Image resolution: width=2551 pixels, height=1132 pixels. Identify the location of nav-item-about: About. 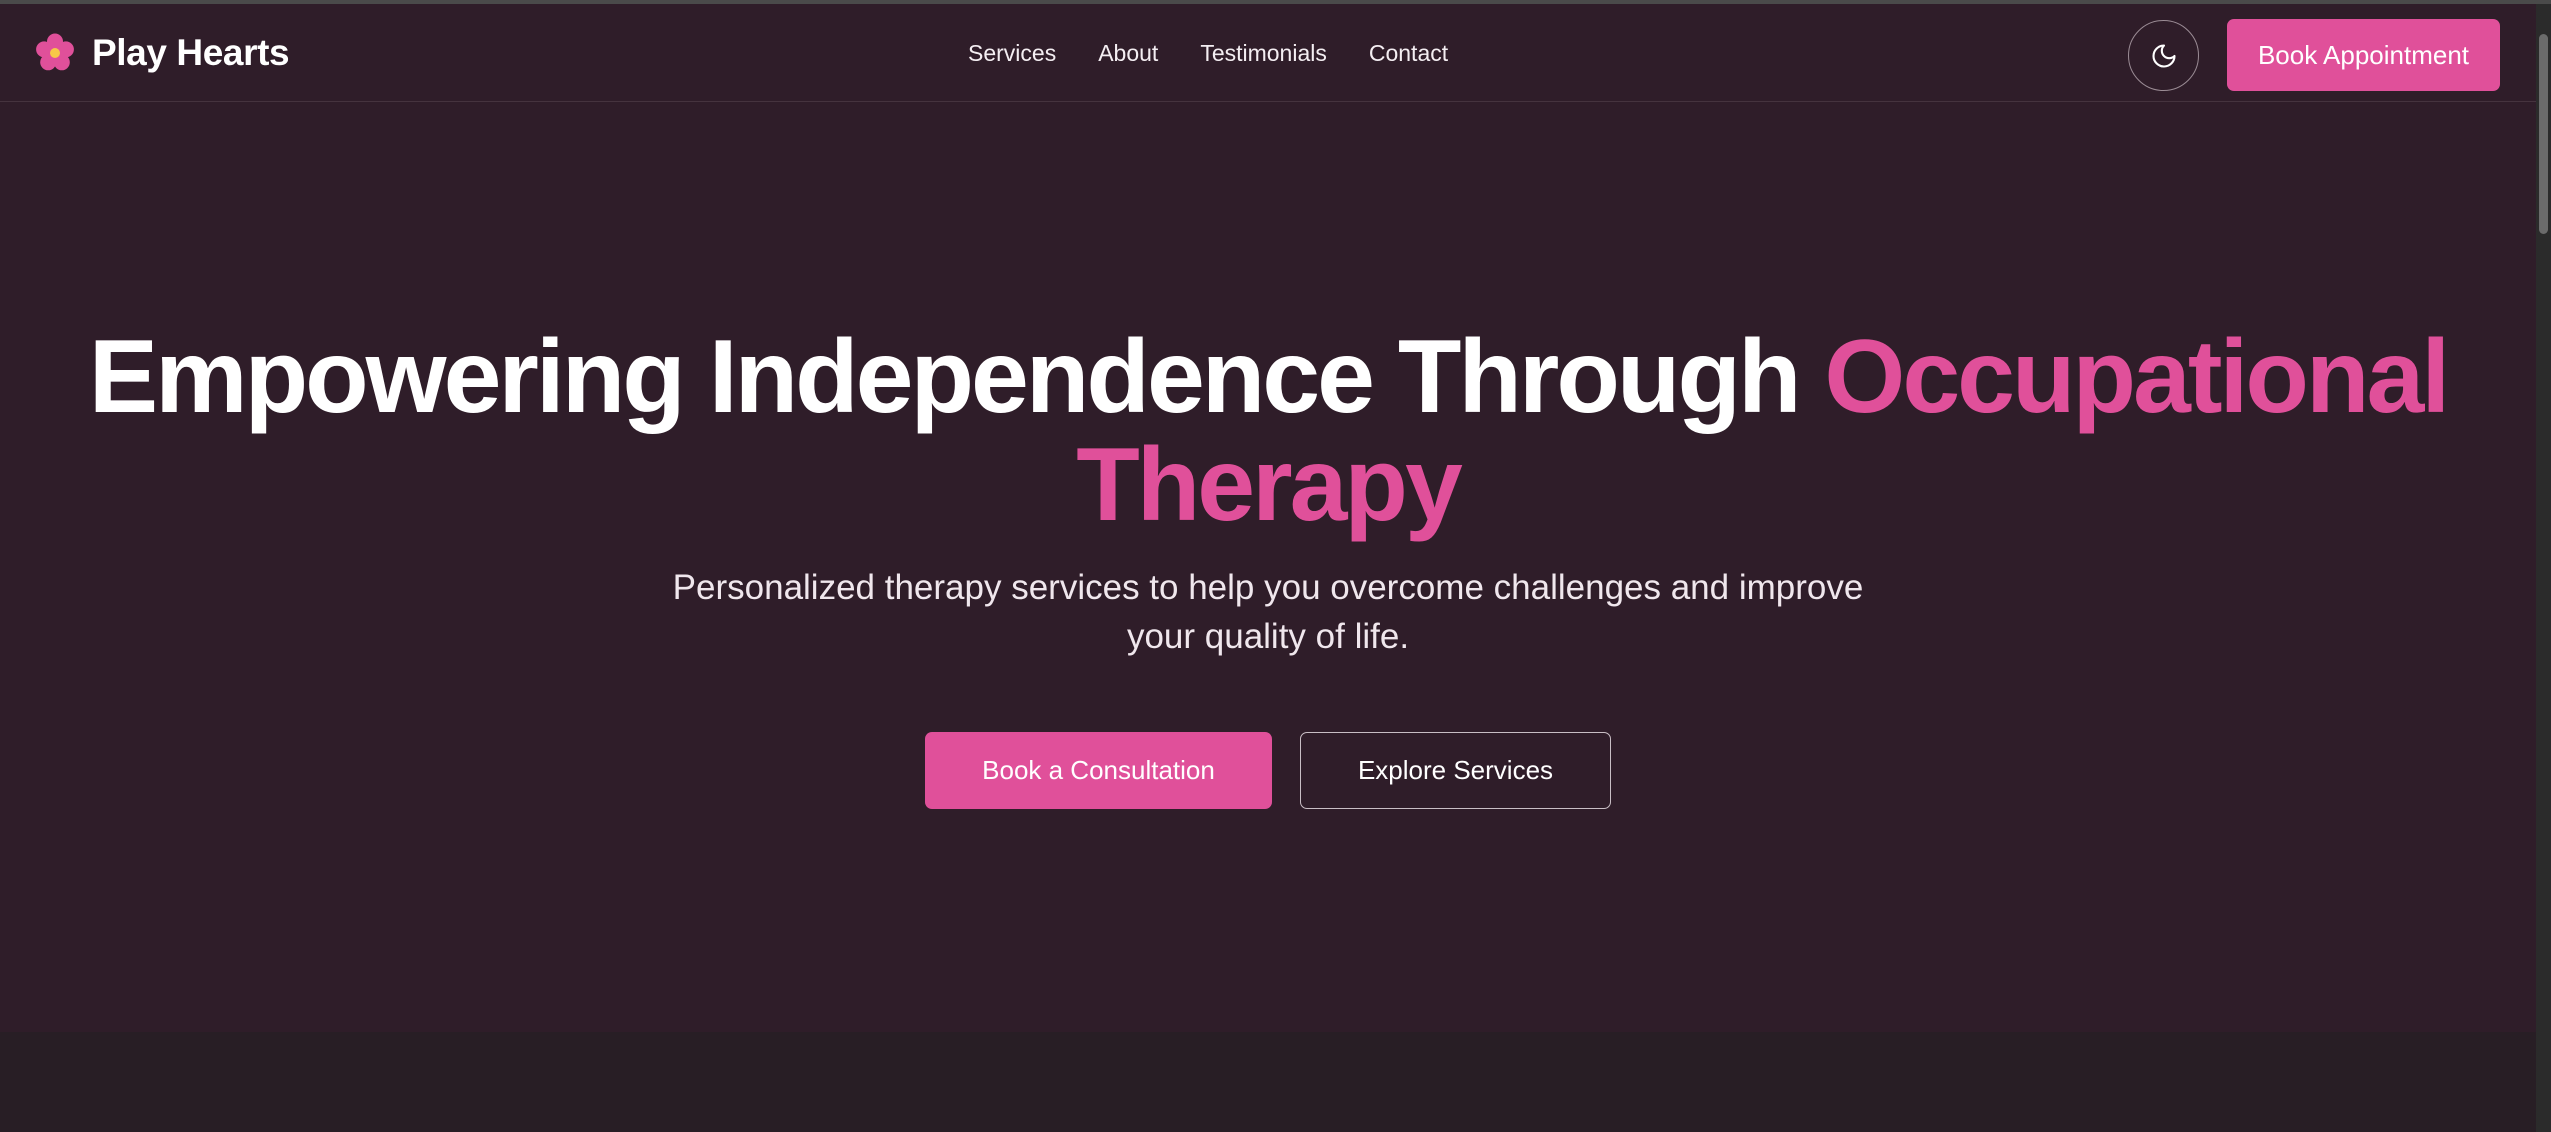
(1128, 53).